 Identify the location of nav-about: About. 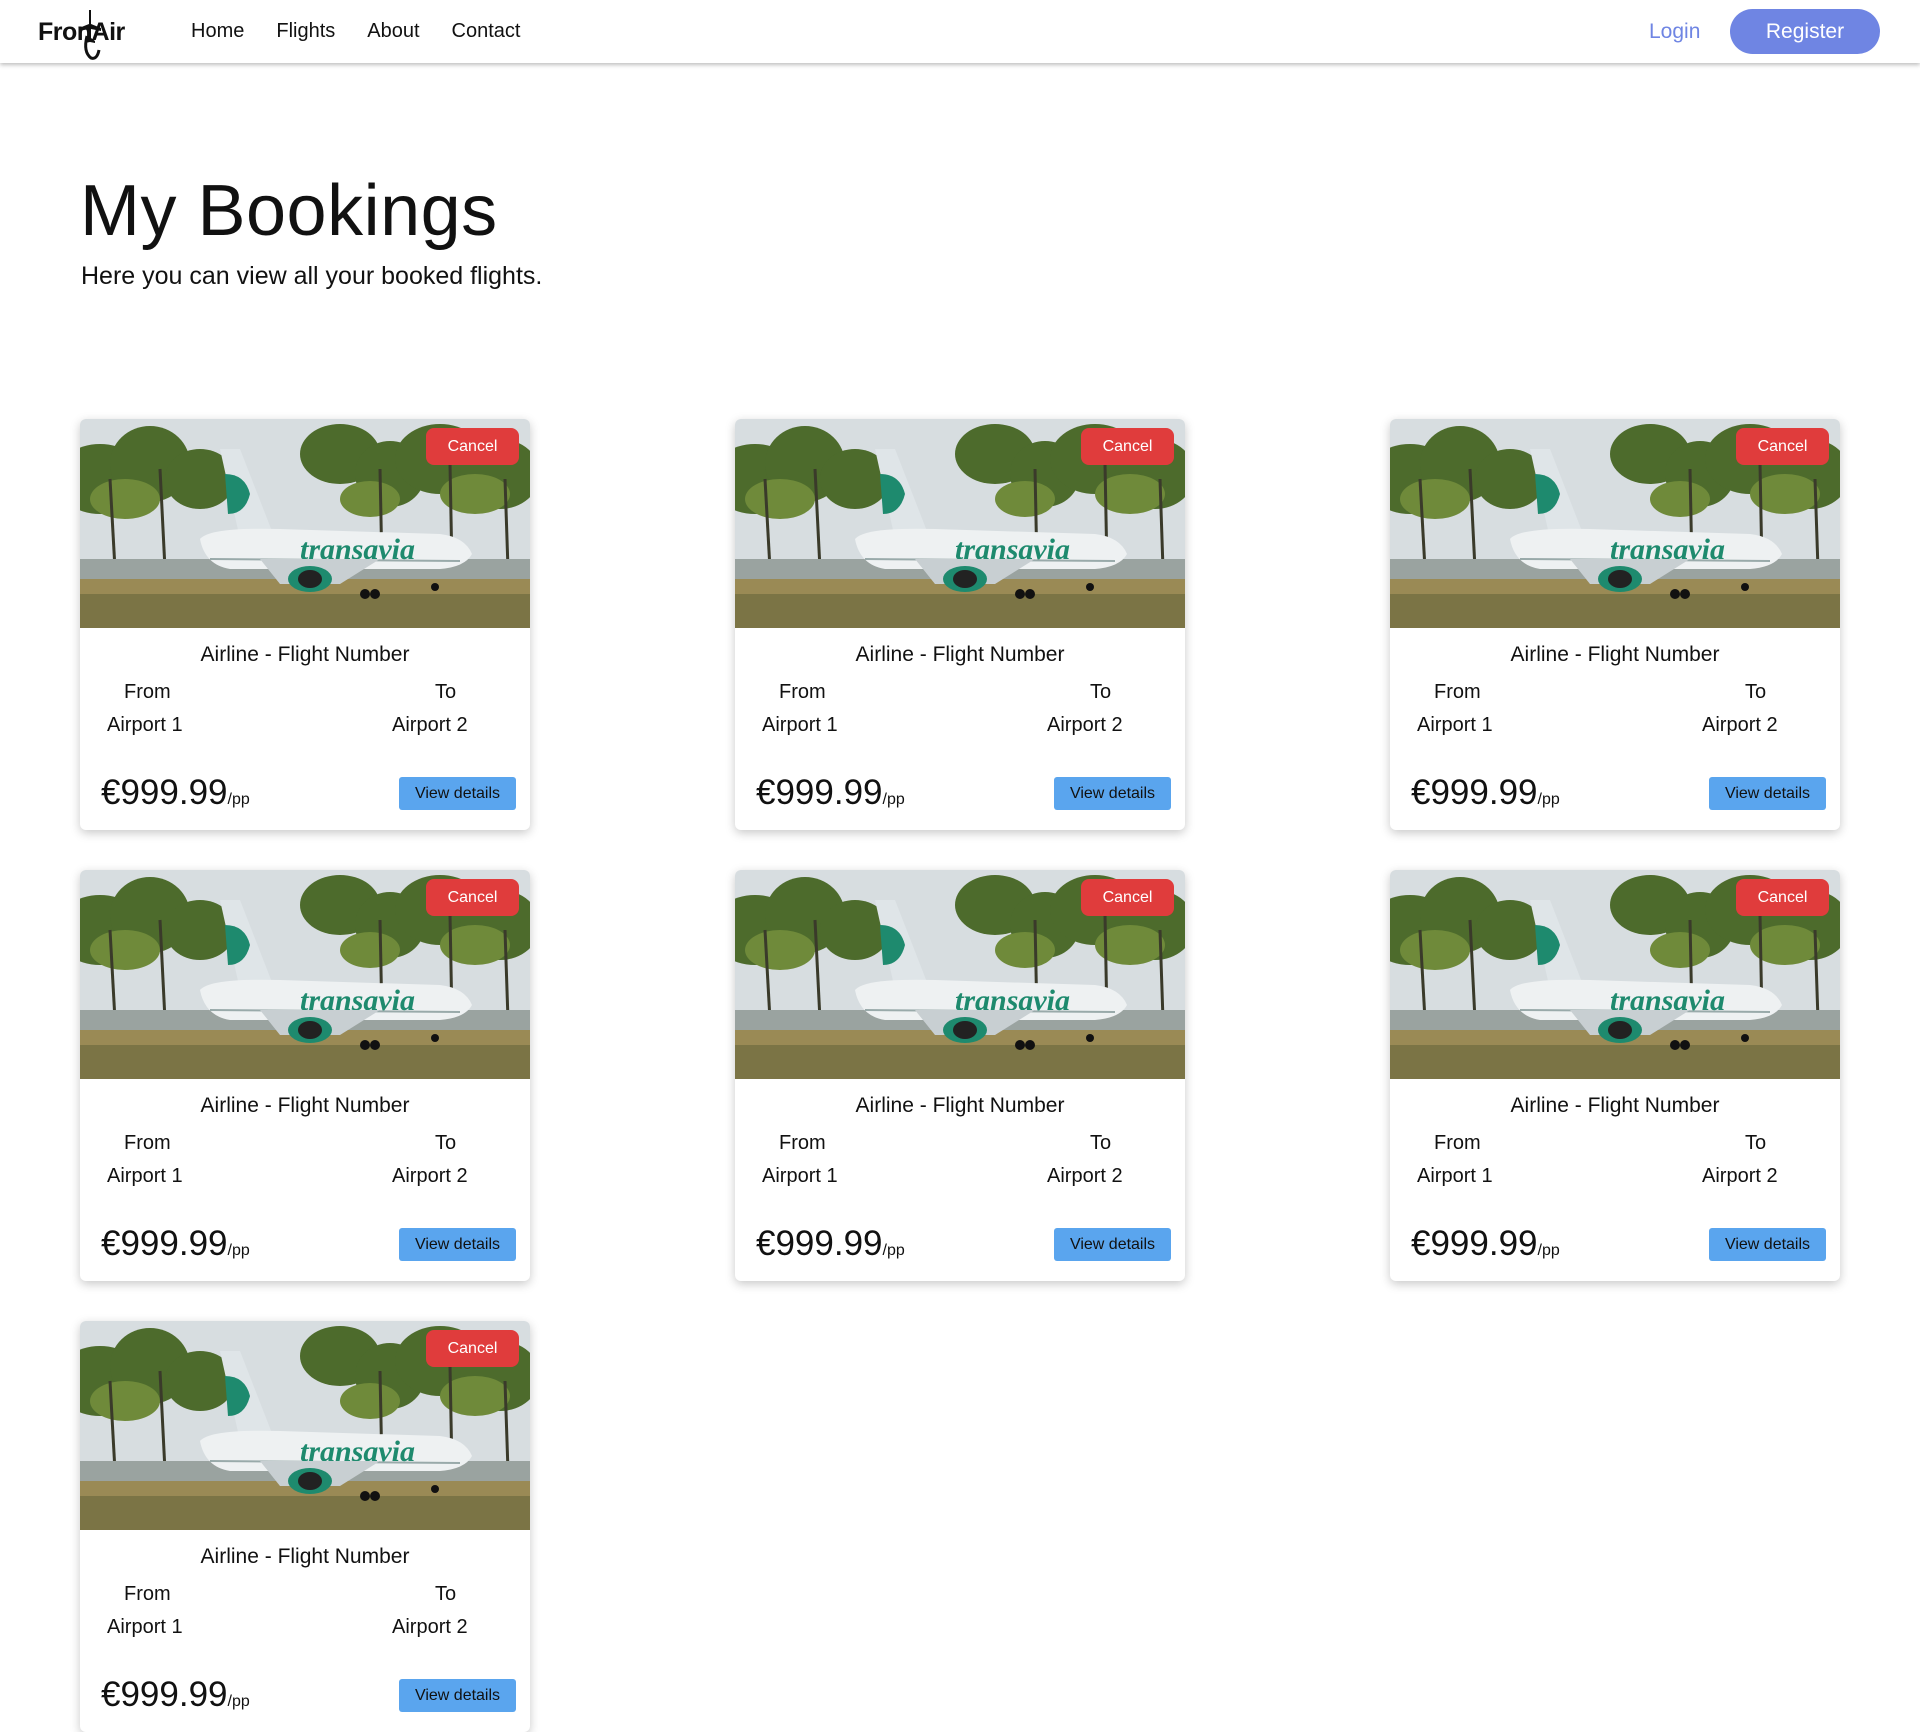
(393, 31).